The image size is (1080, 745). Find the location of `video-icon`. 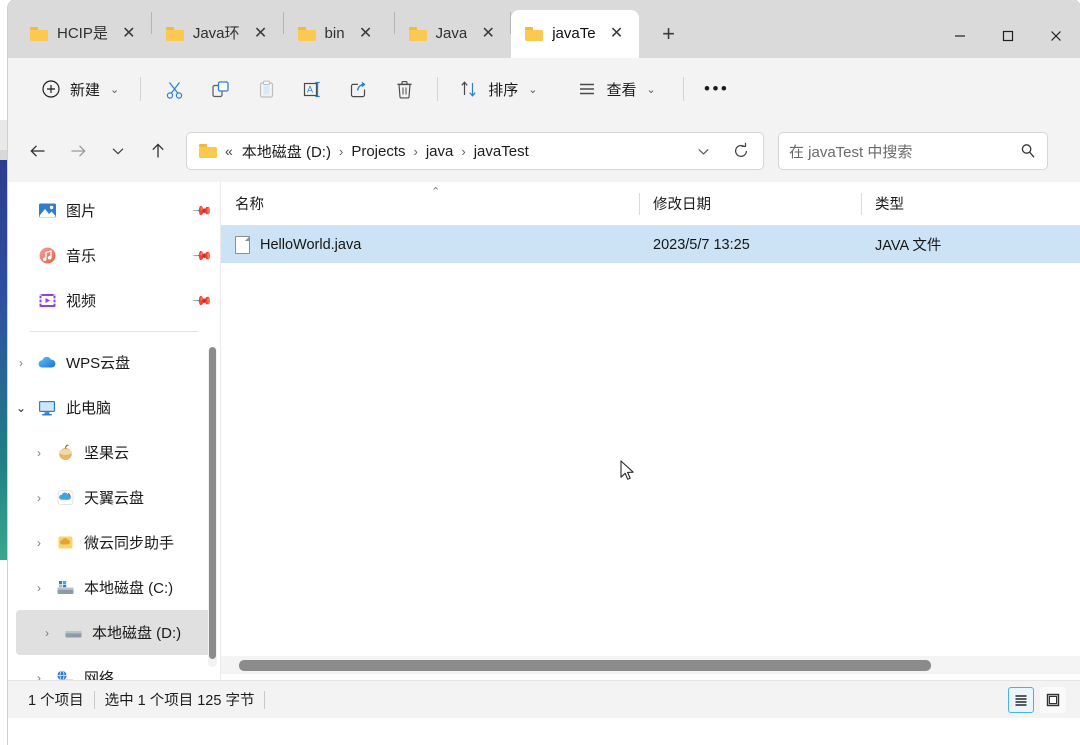

video-icon is located at coordinates (47, 300).